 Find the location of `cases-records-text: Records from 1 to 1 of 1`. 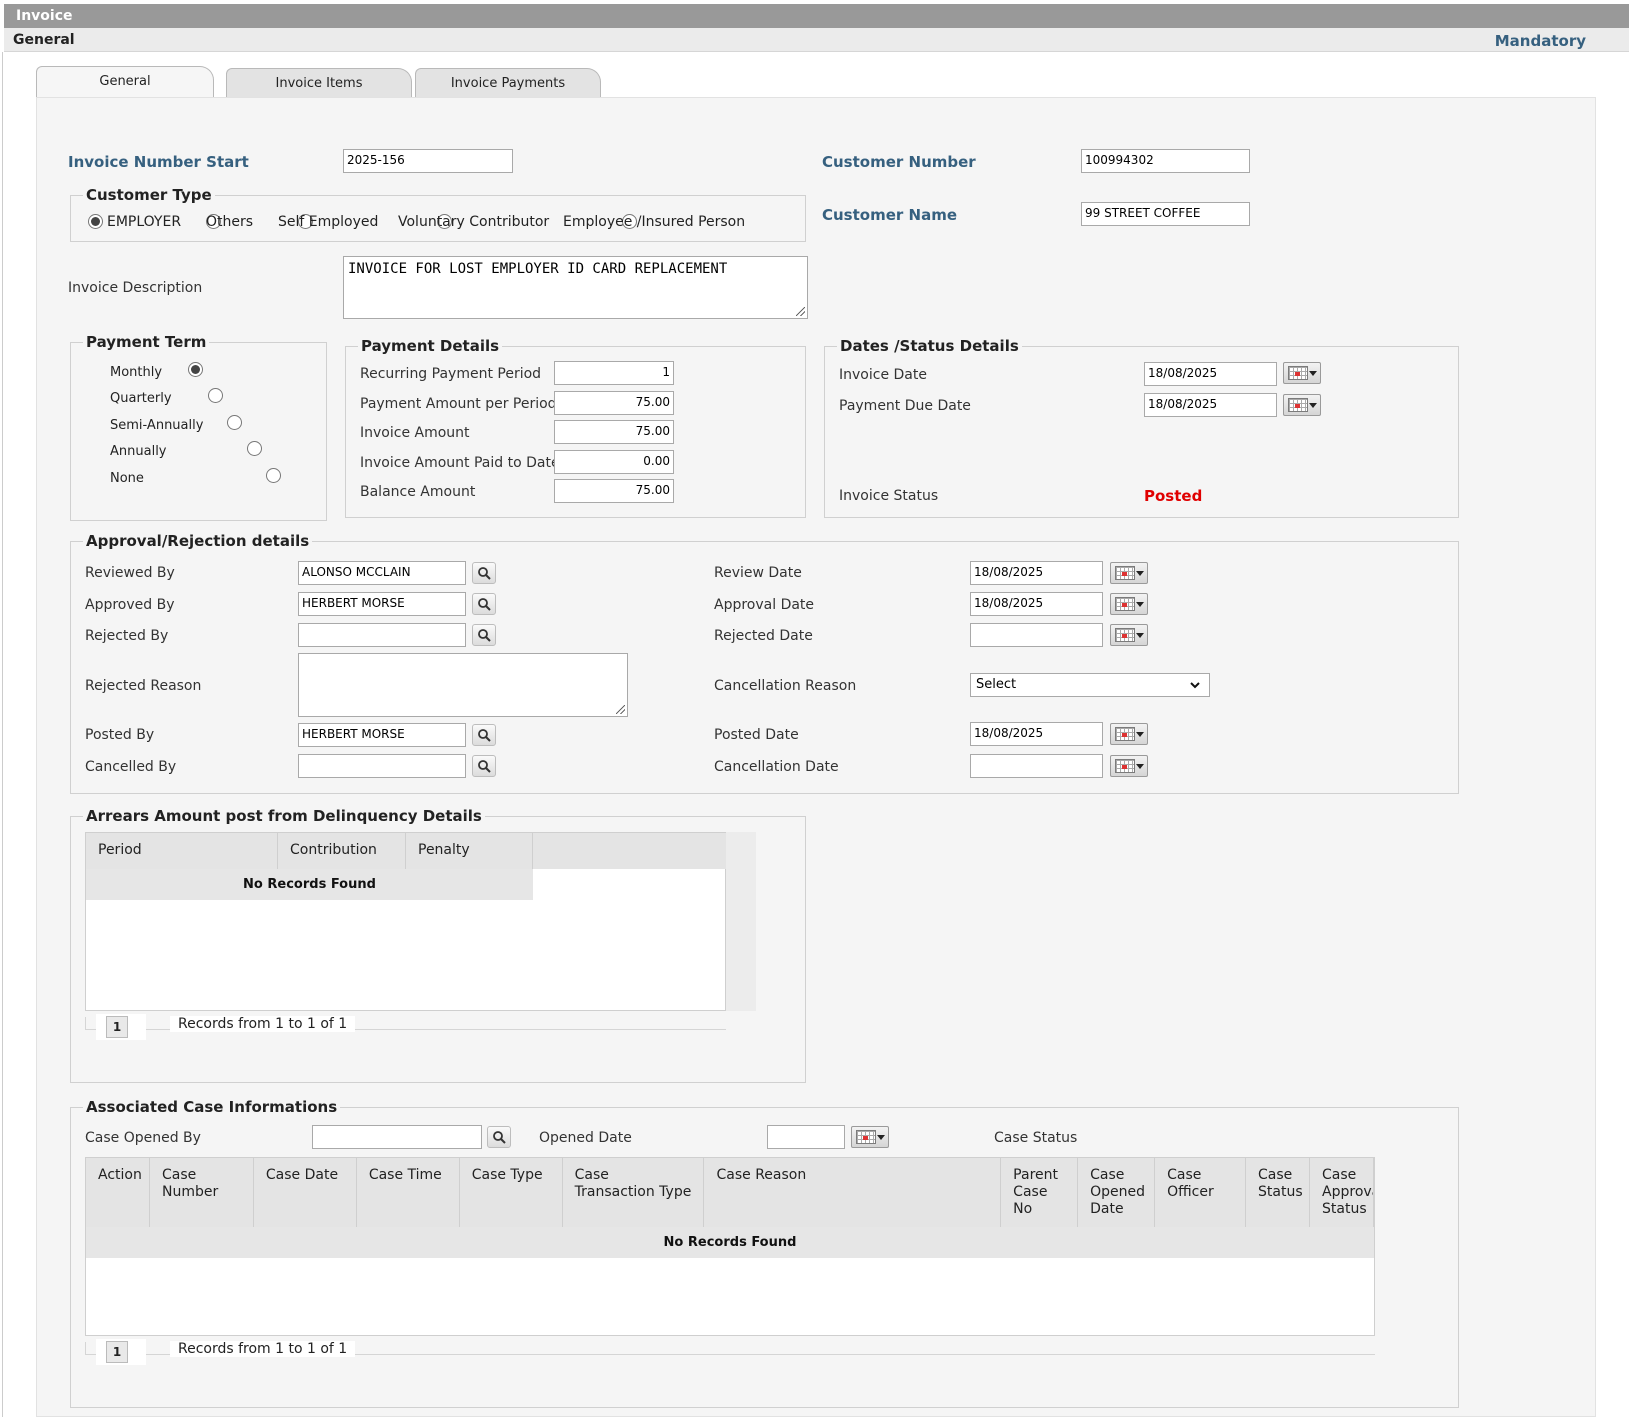

cases-records-text: Records from 1 to 1 of 1 is located at coordinates (263, 1349).